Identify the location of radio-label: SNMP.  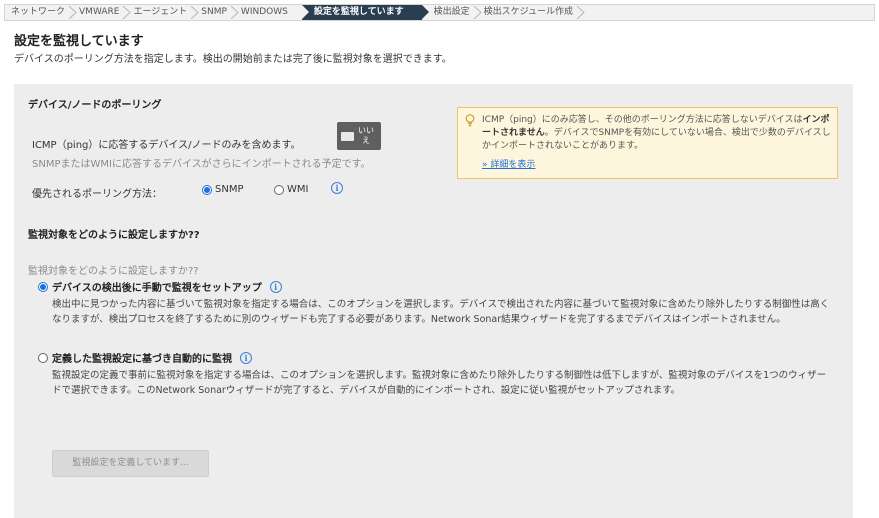
(229, 189).